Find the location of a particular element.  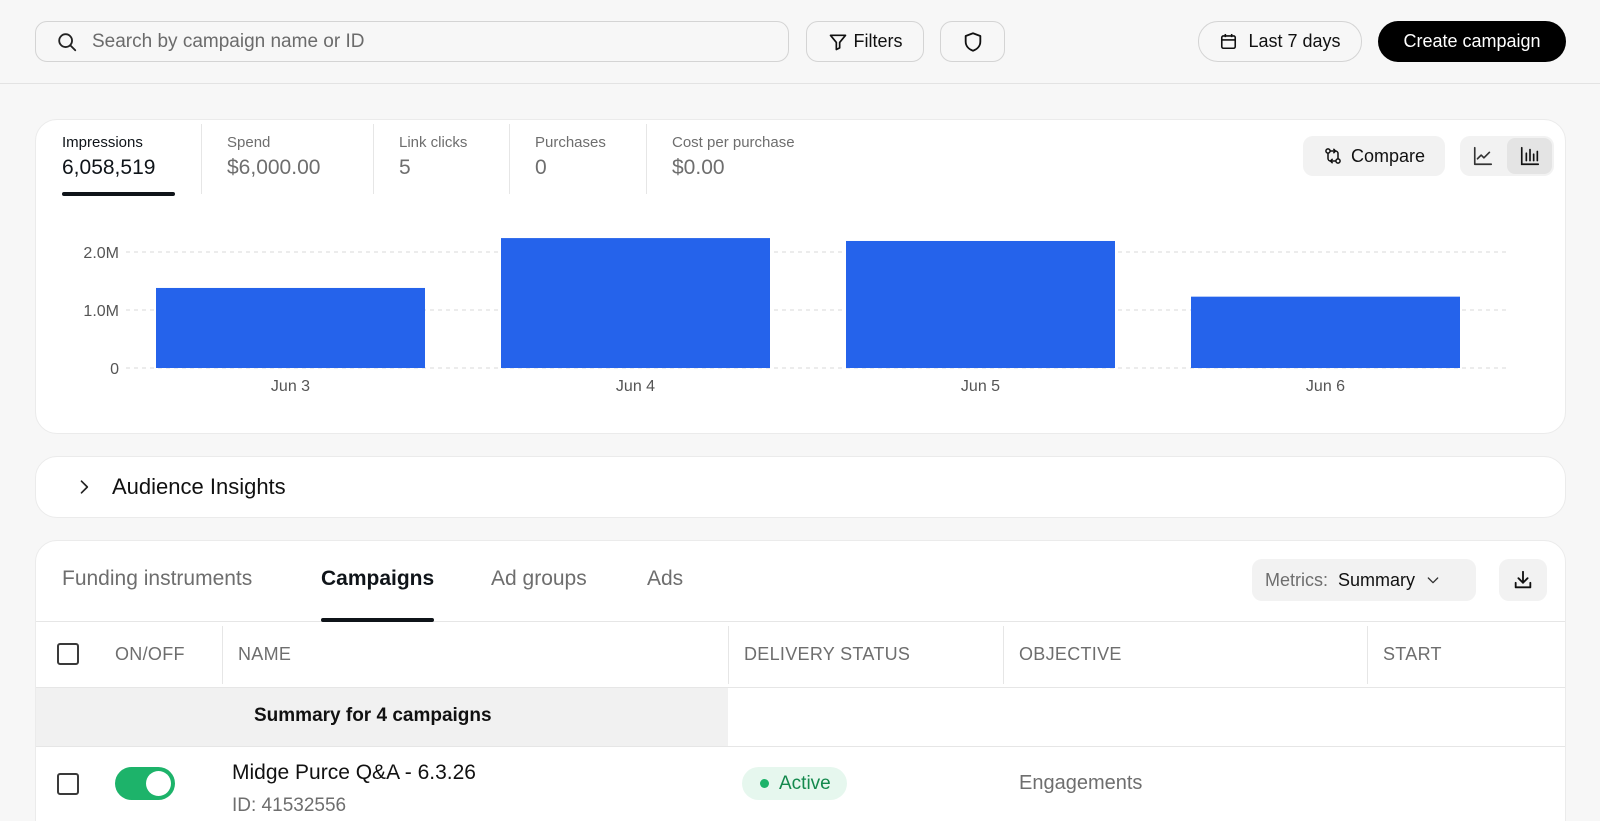

tab-ad-groups: Ad groups is located at coordinates (539, 594).